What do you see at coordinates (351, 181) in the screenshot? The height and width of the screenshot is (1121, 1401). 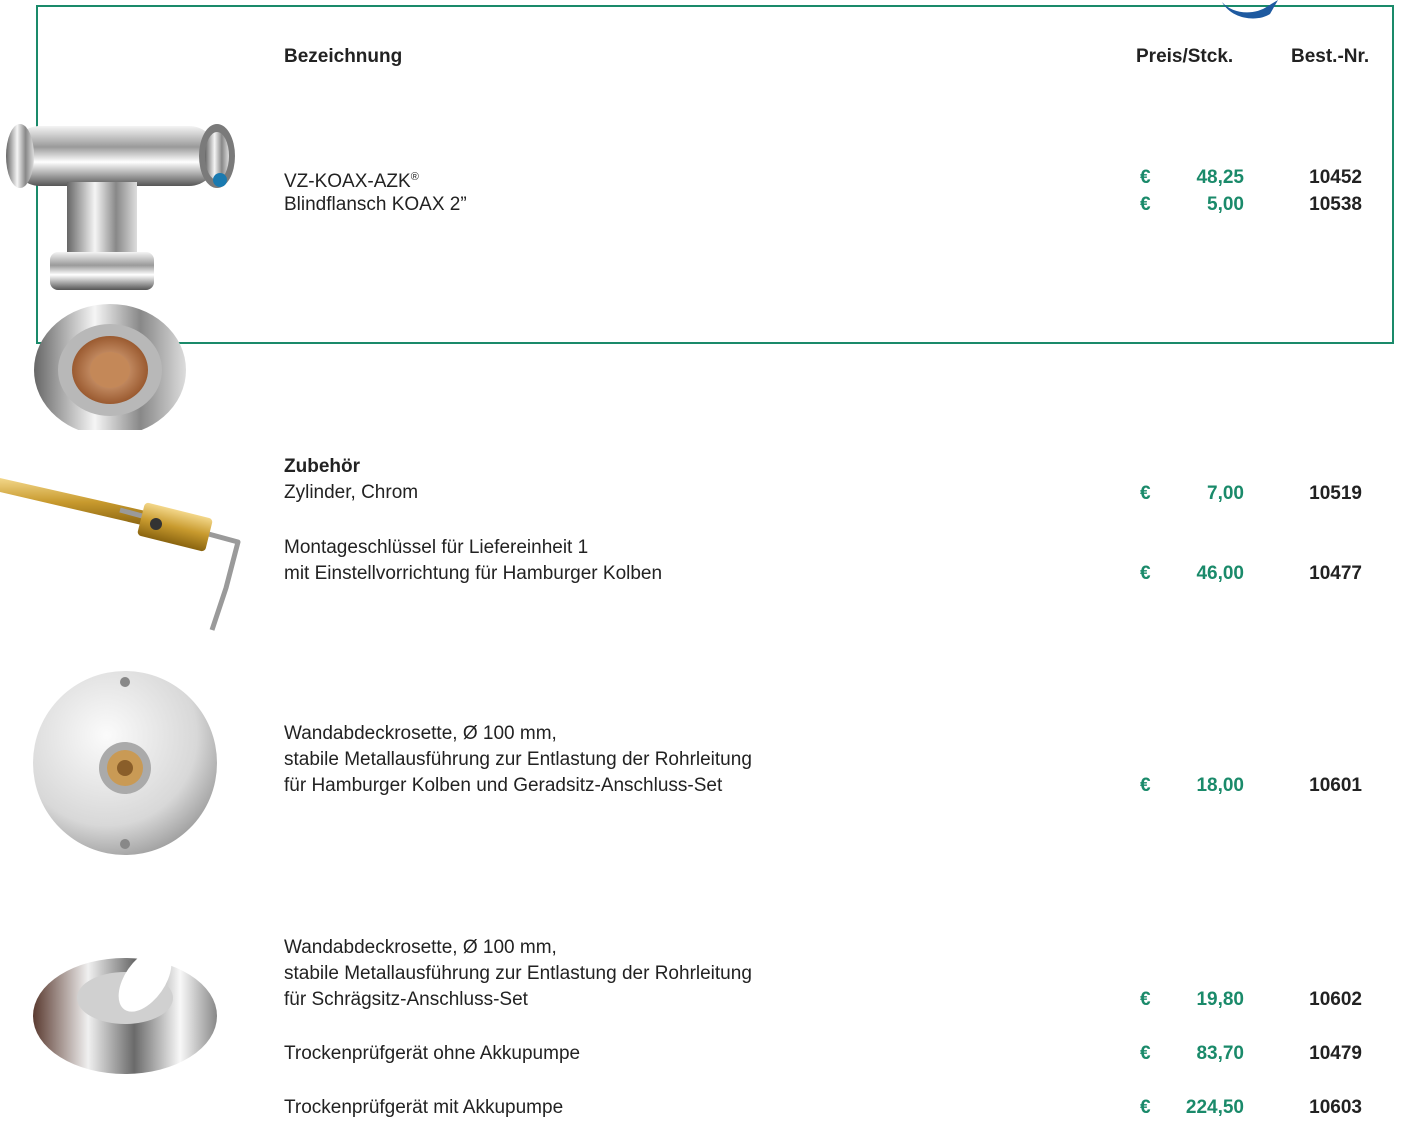 I see `product-name-koax-azk: VZ-KOAX-AZK®` at bounding box center [351, 181].